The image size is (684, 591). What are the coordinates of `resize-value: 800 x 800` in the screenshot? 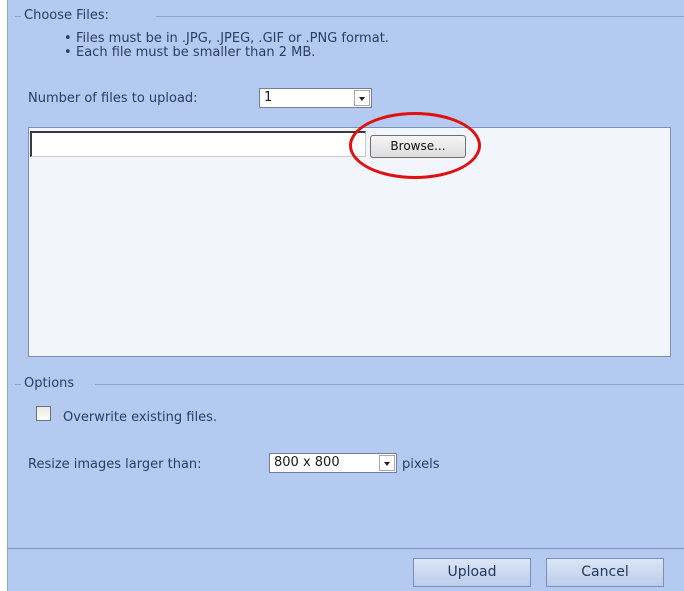 It's located at (307, 462).